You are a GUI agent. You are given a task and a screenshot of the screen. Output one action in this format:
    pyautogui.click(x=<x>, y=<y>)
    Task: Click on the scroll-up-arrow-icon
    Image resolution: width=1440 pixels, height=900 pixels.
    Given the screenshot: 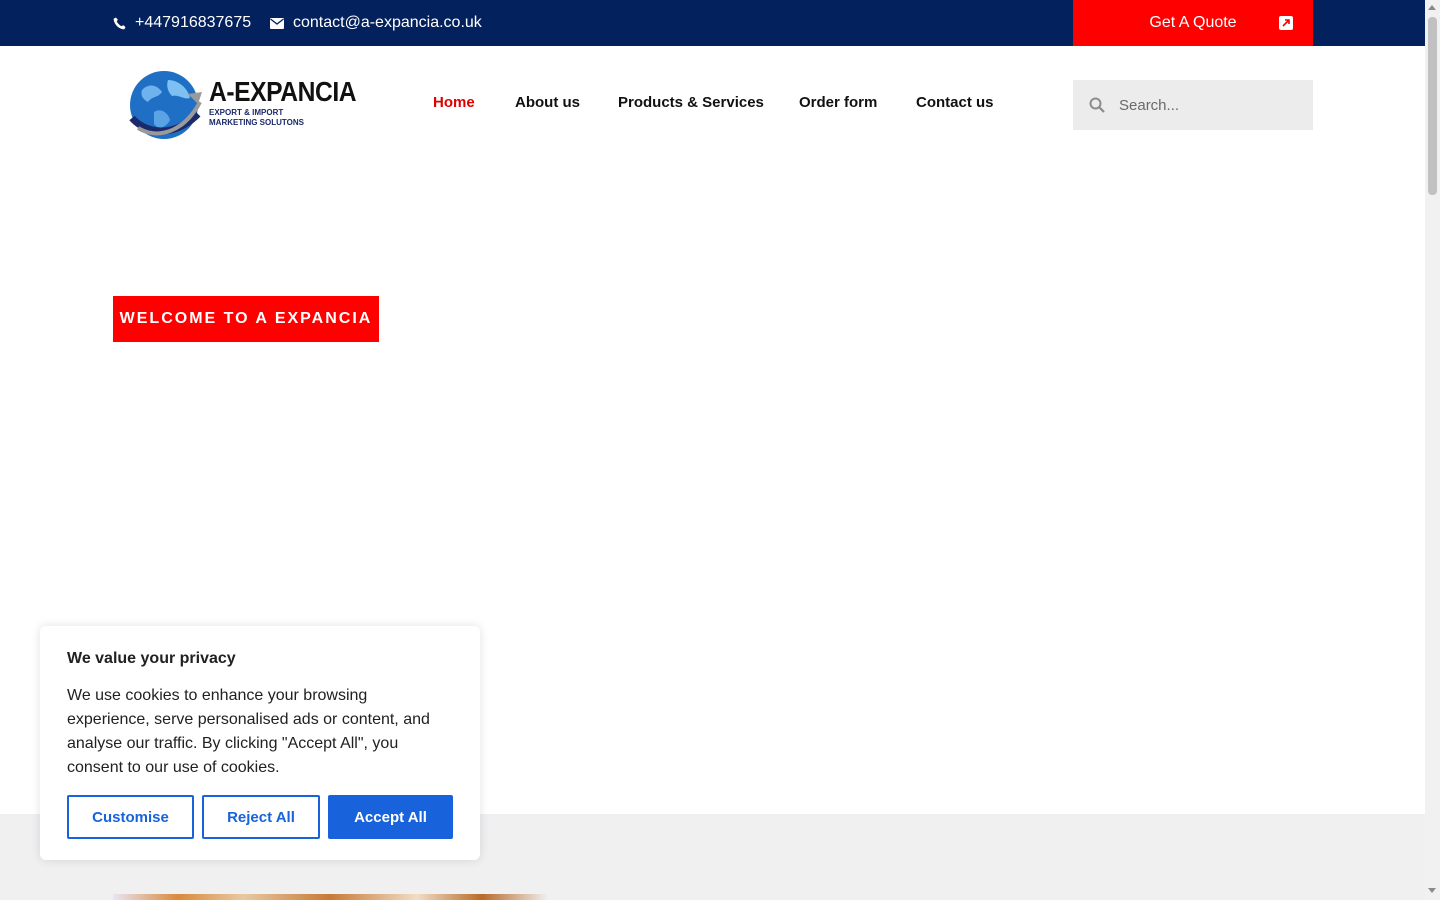 What is the action you would take?
    pyautogui.click(x=1432, y=7)
    